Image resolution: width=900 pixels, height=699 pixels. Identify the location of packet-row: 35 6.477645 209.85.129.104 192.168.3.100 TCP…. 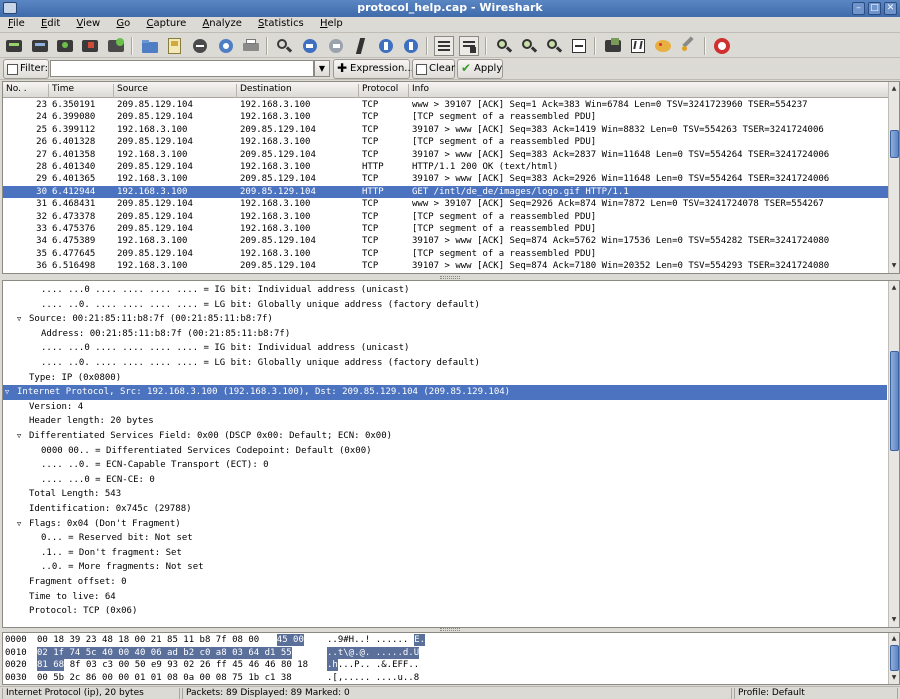
(446, 254).